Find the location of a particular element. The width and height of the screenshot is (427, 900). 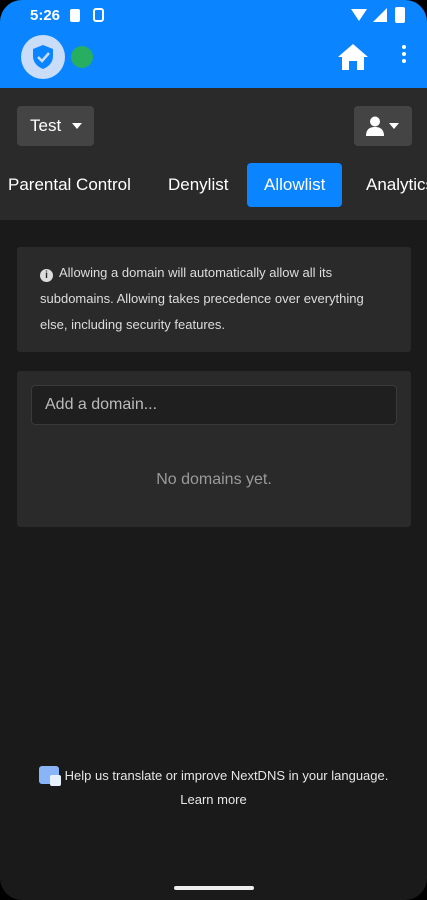

status-time: 5:26 is located at coordinates (45, 15).